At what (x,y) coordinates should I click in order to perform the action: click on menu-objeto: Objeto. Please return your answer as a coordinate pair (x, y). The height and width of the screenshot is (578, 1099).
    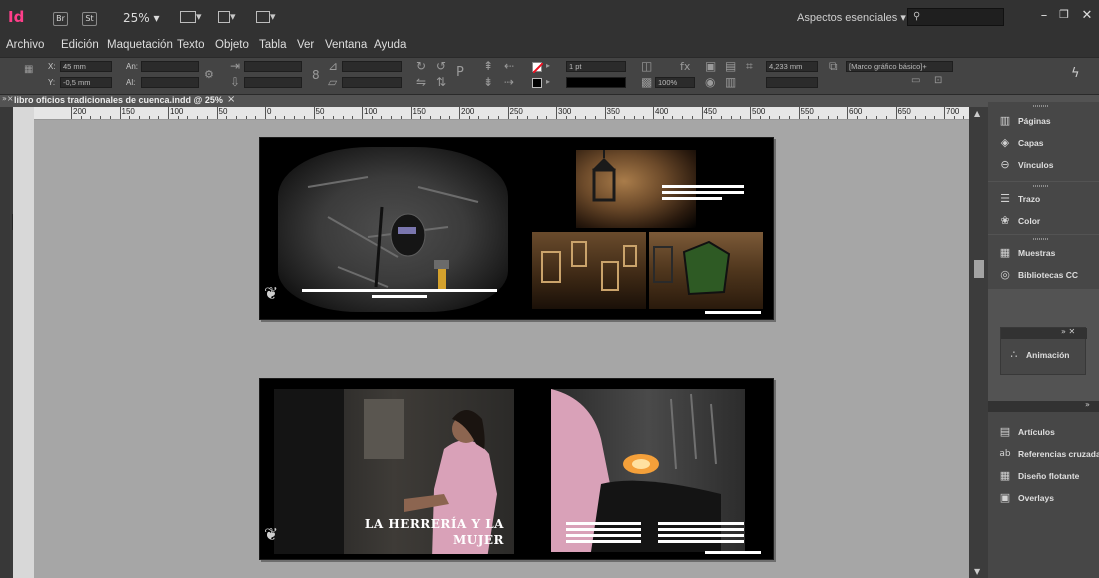
    Looking at the image, I should click on (232, 45).